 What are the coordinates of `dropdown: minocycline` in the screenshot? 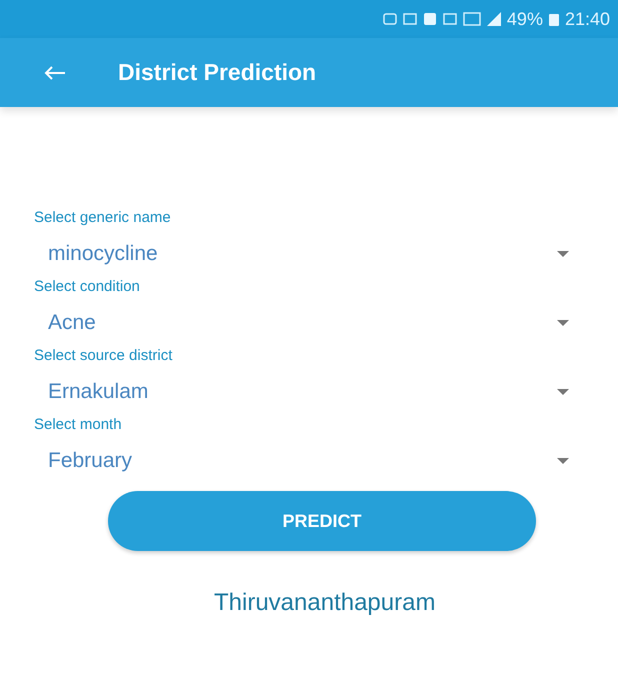 It's located at (301, 254).